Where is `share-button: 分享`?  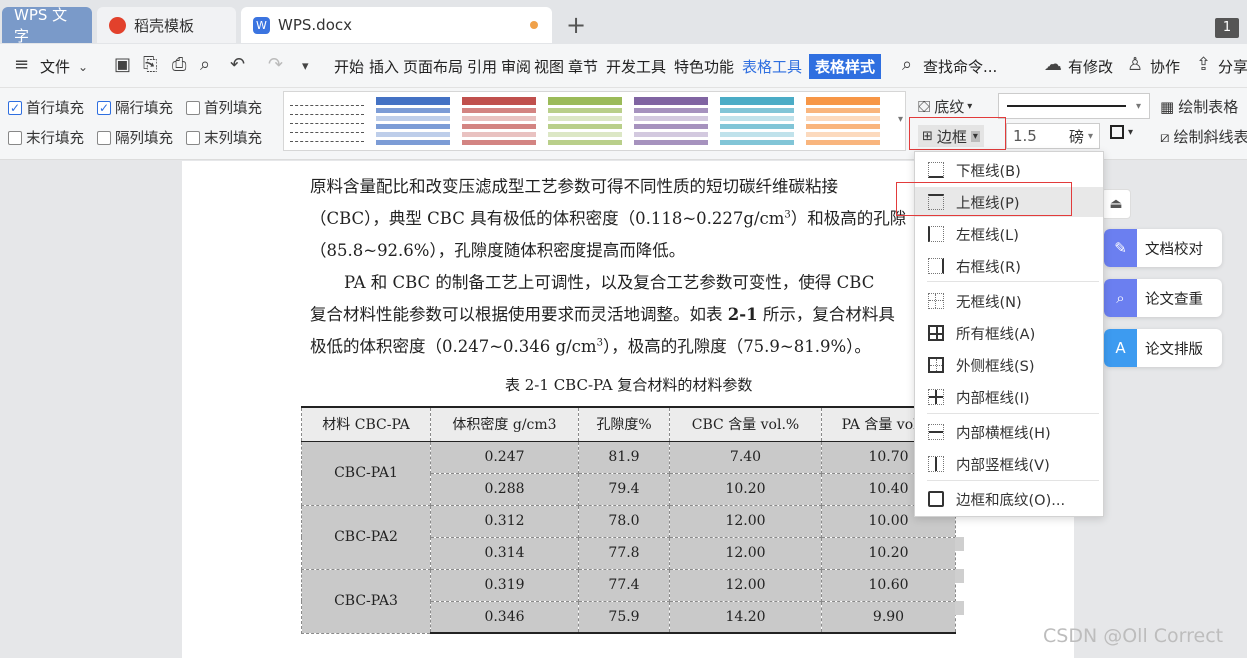 share-button: 分享 is located at coordinates (1232, 66).